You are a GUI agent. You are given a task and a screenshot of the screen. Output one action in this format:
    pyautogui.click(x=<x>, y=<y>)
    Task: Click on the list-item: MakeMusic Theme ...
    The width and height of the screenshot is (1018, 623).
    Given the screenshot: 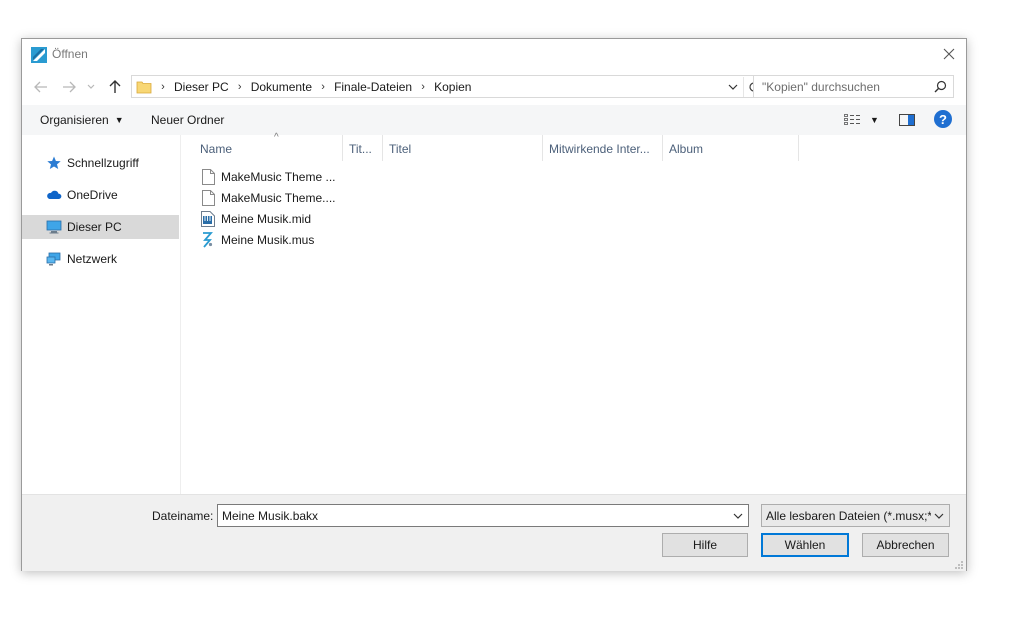 What is the action you would take?
    pyautogui.click(x=267, y=176)
    